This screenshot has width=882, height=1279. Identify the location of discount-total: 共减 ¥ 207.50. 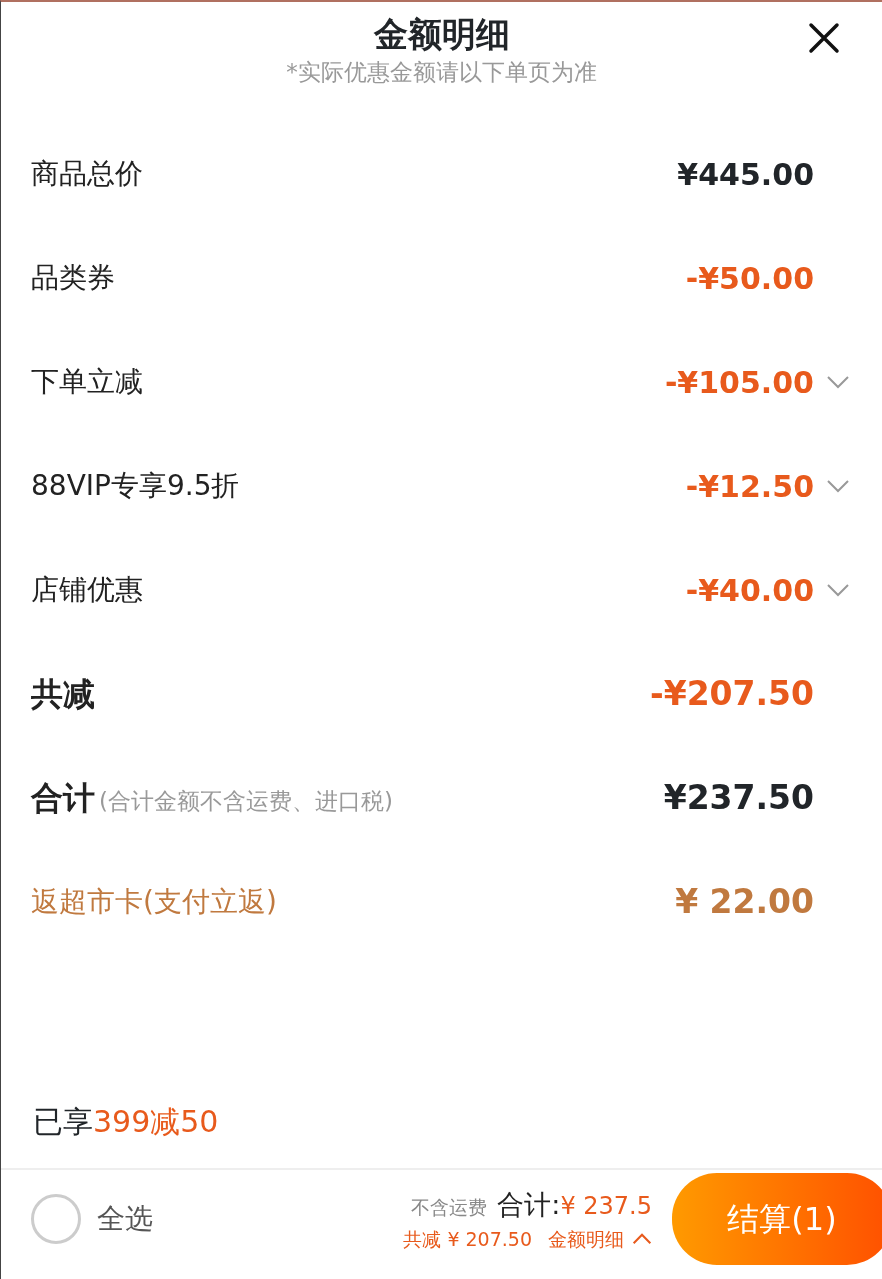
(467, 1239).